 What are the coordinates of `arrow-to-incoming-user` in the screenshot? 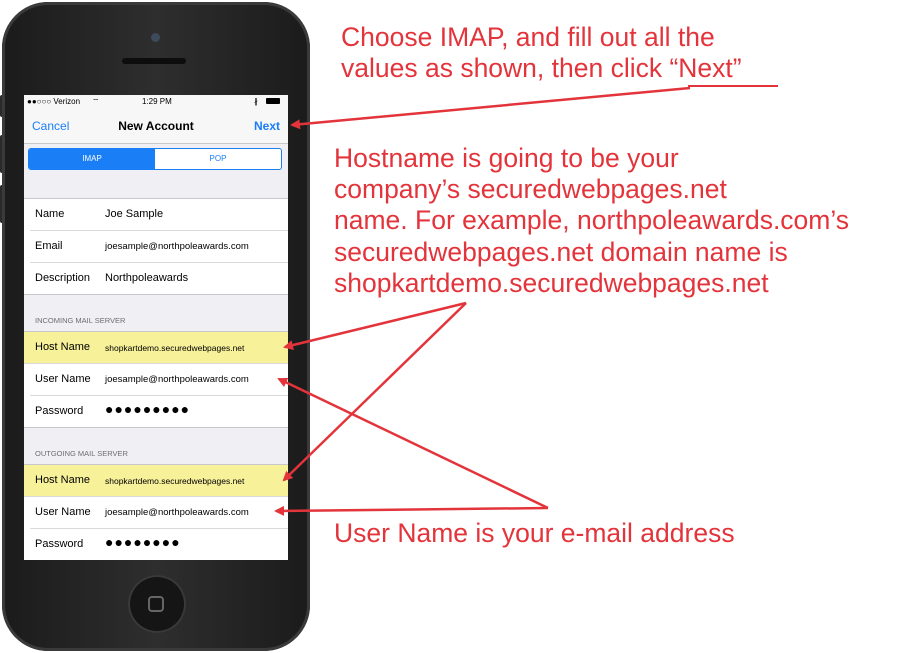 It's located at (413, 443).